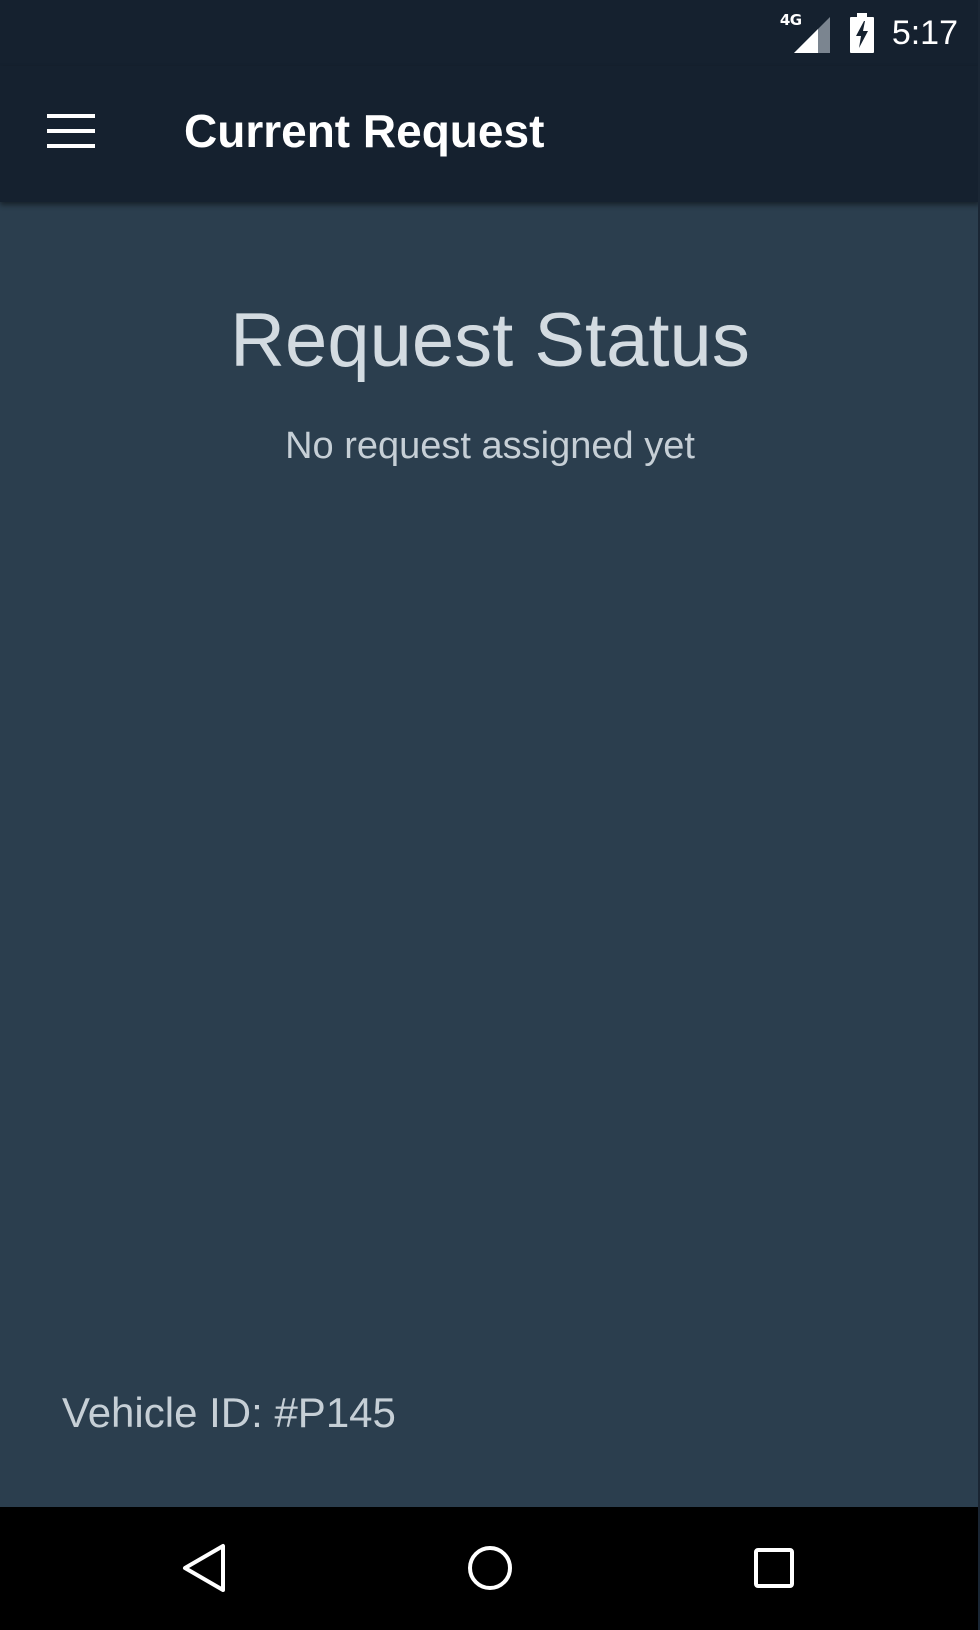 The width and height of the screenshot is (980, 1630). What do you see at coordinates (364, 131) in the screenshot?
I see `page-title: Current Request` at bounding box center [364, 131].